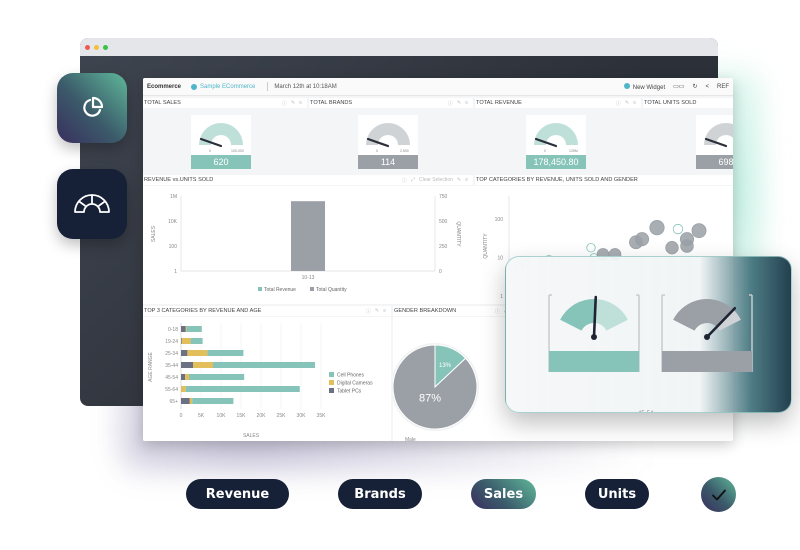 The height and width of the screenshot is (550, 800). Describe the element at coordinates (436, 180) in the screenshot. I see `clear-selection-button: Clear Selection` at that location.